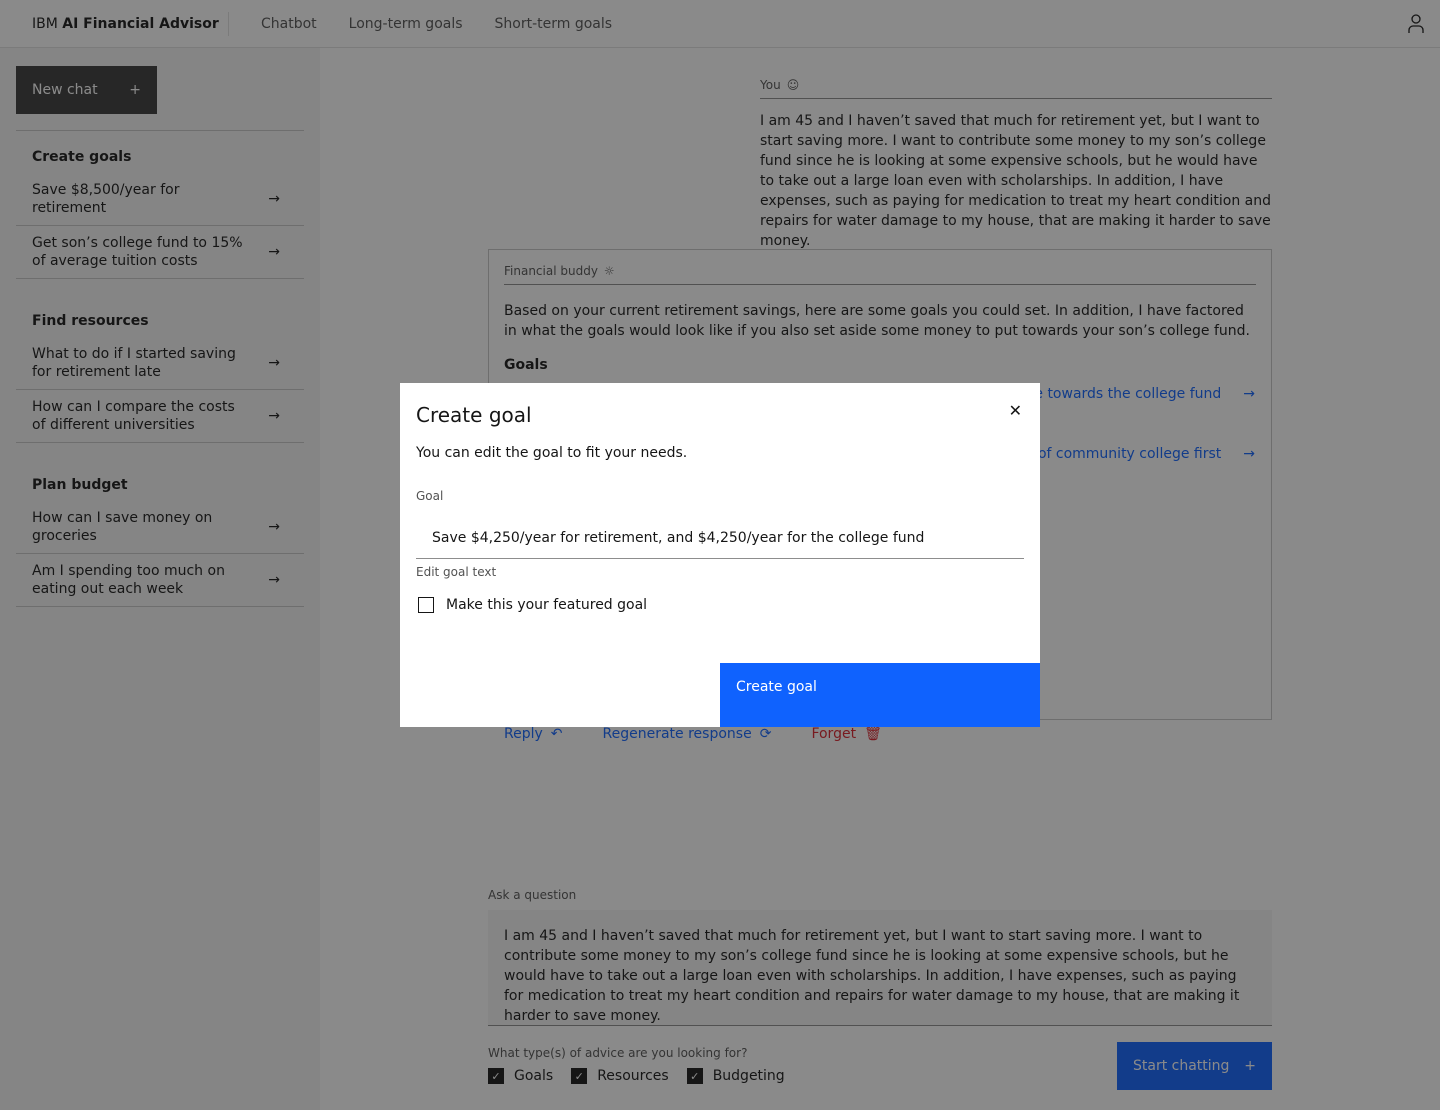 This screenshot has height=1110, width=1440. What do you see at coordinates (474, 415) in the screenshot?
I see `modal-title: Create goal` at bounding box center [474, 415].